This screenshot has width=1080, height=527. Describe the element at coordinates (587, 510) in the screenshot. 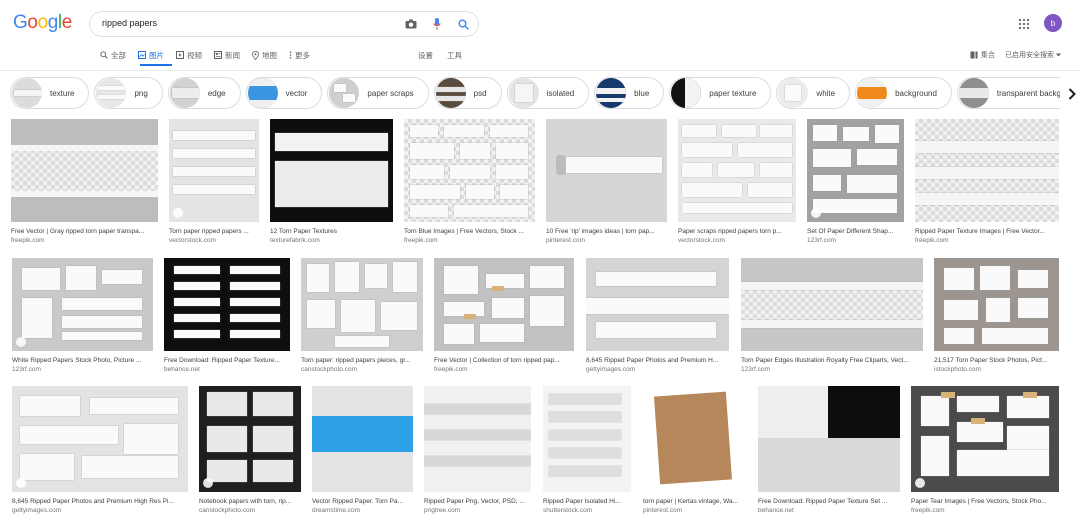

I see `result-source: shutterstock.com` at that location.